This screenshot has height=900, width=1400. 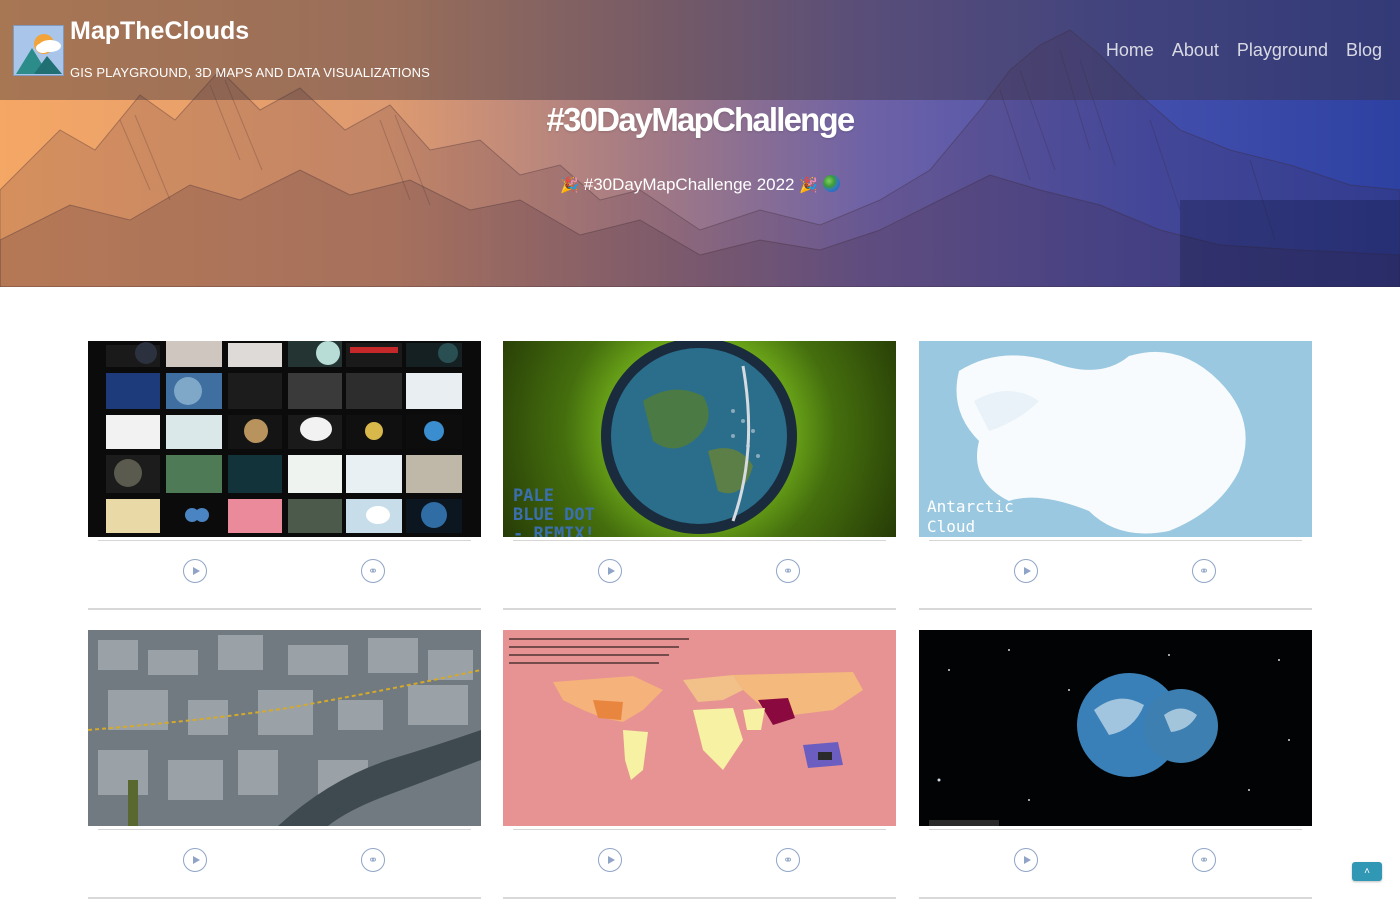 I want to click on 3d-city-image, so click(x=284, y=728).